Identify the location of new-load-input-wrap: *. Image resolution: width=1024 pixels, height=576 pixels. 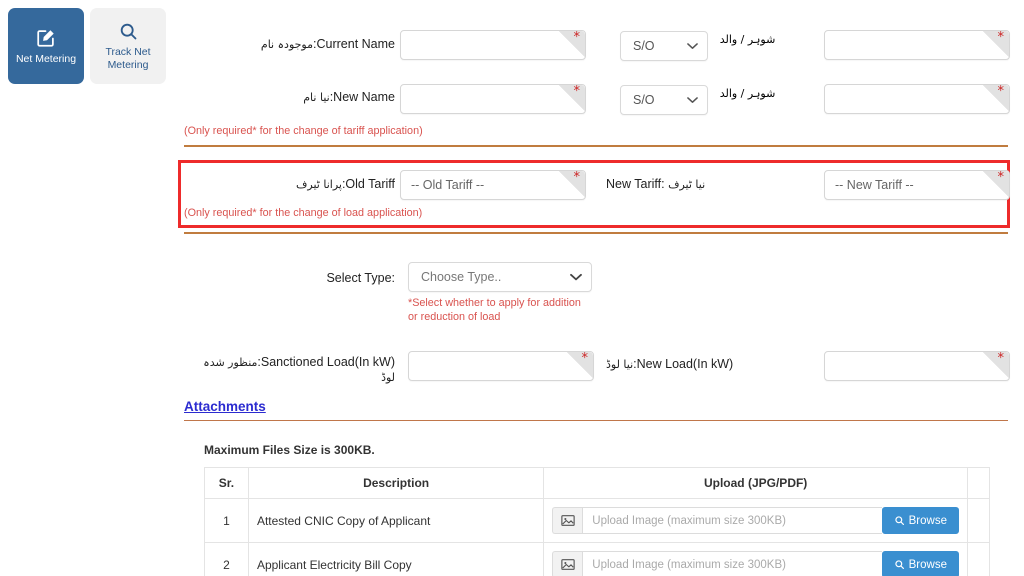
(917, 366).